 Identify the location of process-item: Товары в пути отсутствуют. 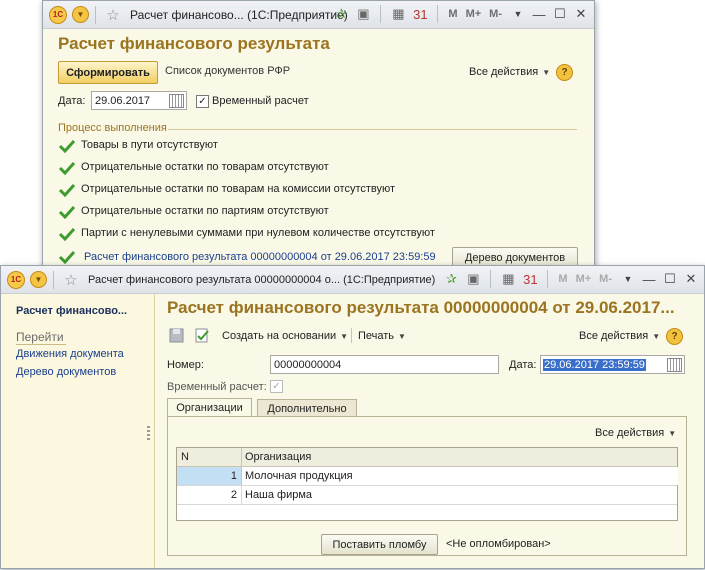
(149, 145).